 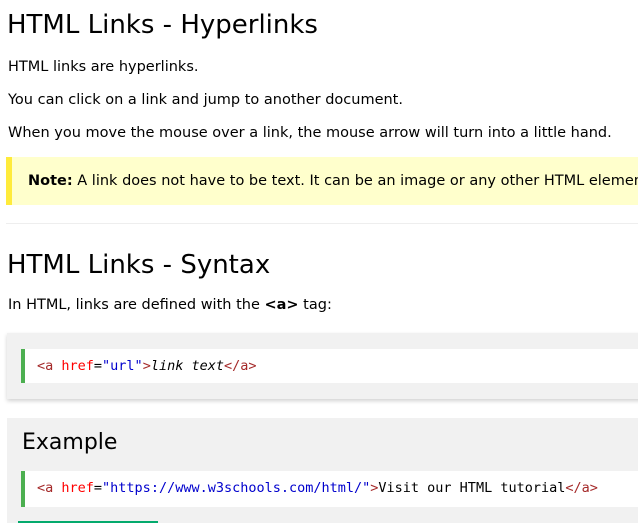 I want to click on code-open-tag: <a, so click(x=45, y=366).